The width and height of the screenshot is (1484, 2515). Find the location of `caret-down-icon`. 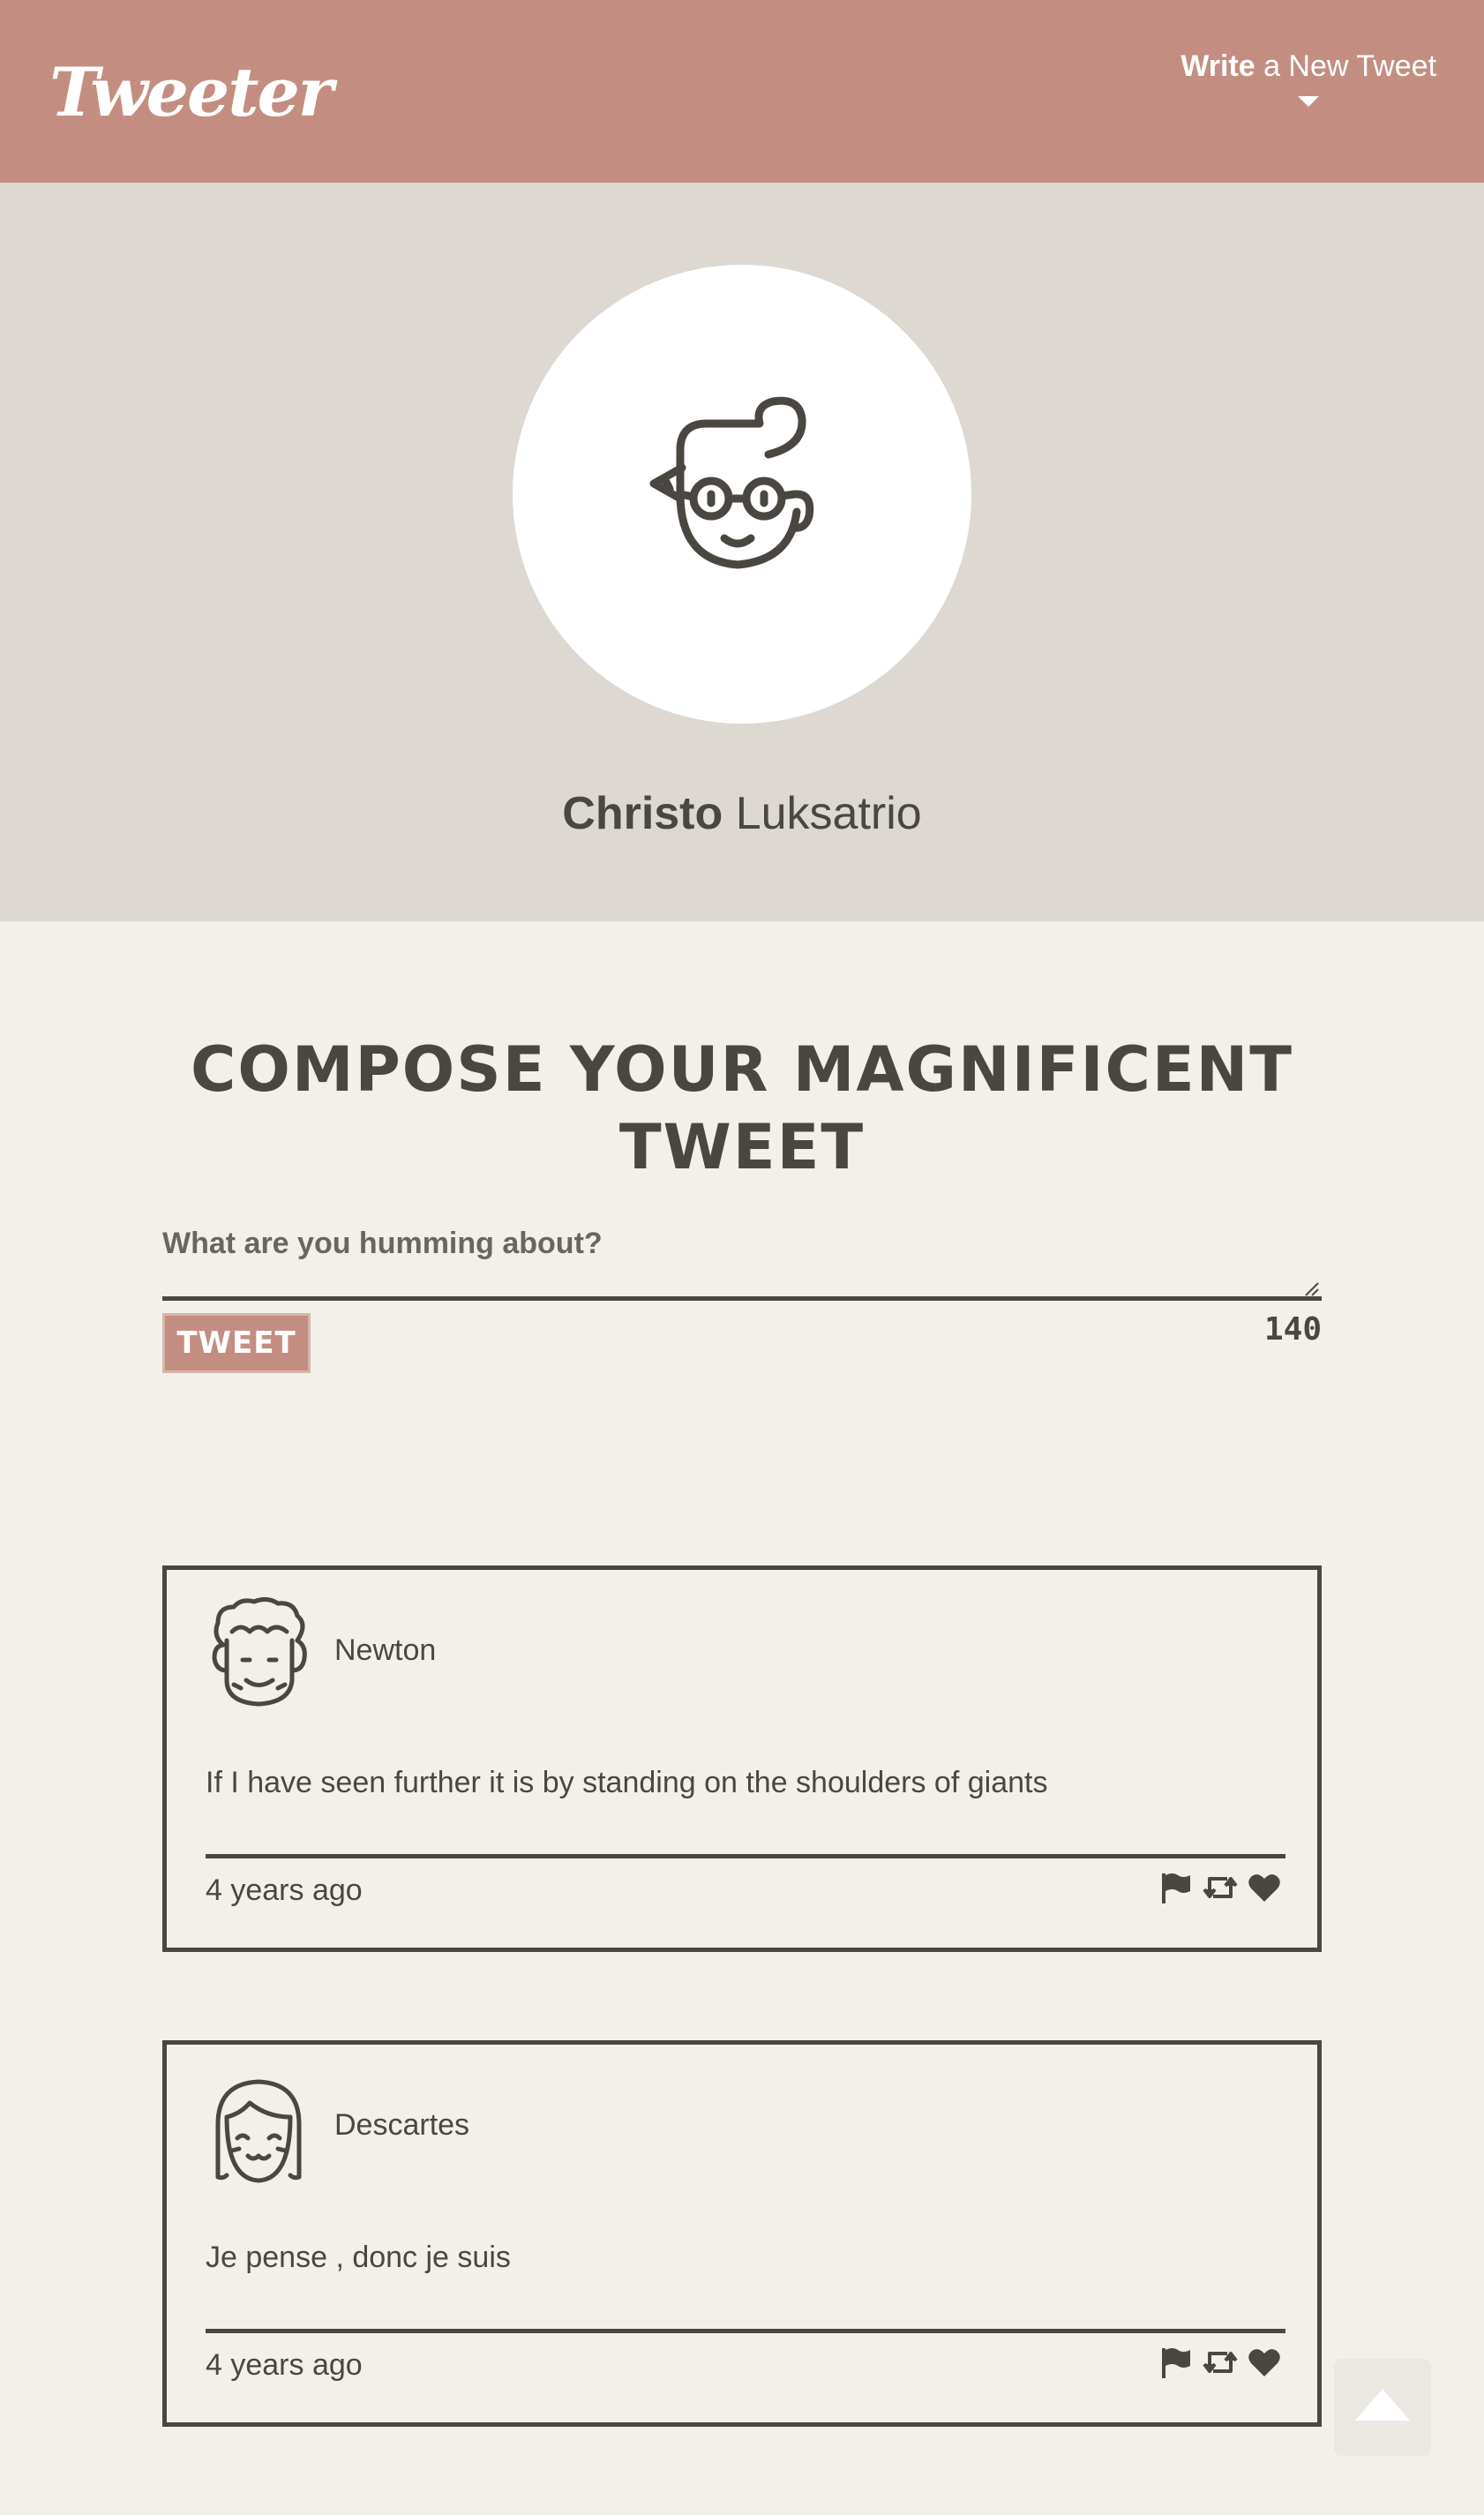

caret-down-icon is located at coordinates (1309, 101).